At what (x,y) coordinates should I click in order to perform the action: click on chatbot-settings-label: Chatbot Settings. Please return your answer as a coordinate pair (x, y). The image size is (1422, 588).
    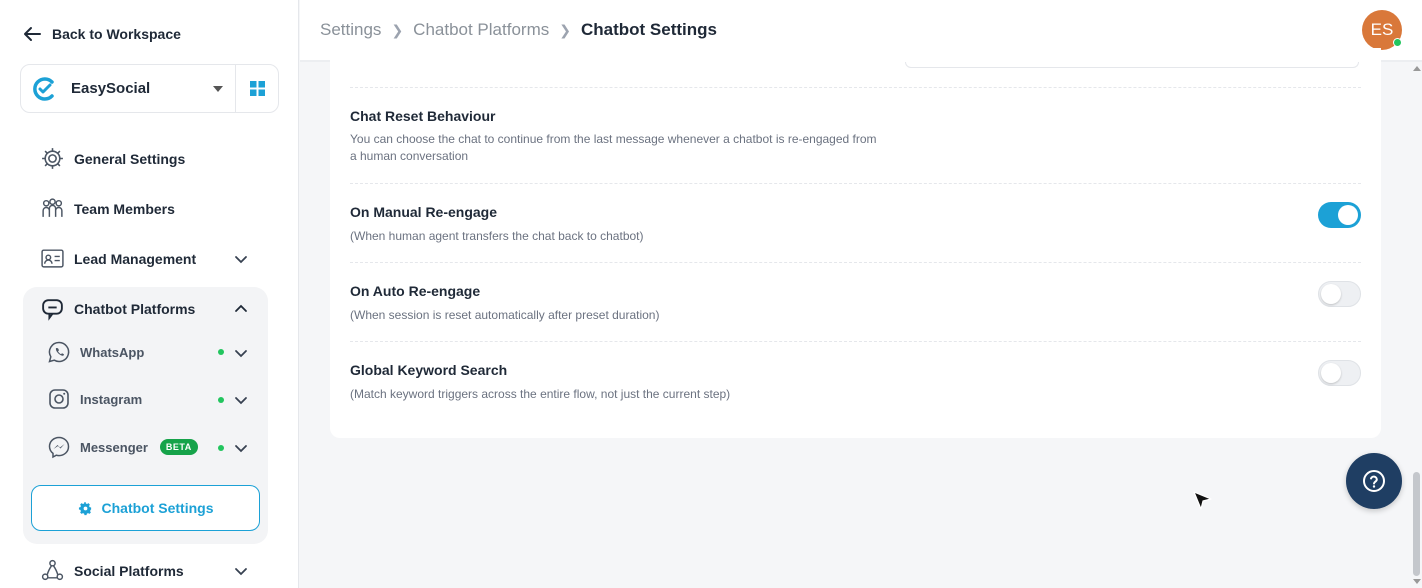
    Looking at the image, I should click on (157, 508).